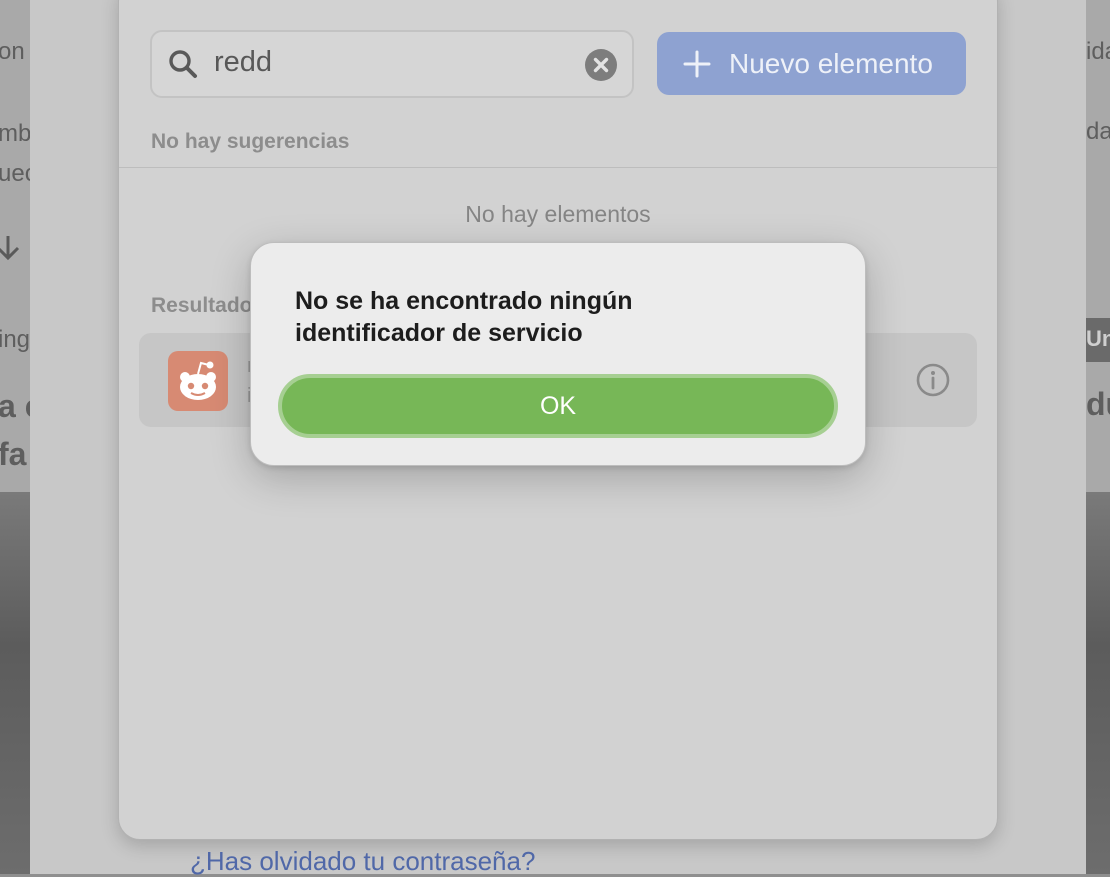 This screenshot has width=1110, height=877. Describe the element at coordinates (831, 63) in the screenshot. I see `new-item-label: Nuevo elemento` at that location.